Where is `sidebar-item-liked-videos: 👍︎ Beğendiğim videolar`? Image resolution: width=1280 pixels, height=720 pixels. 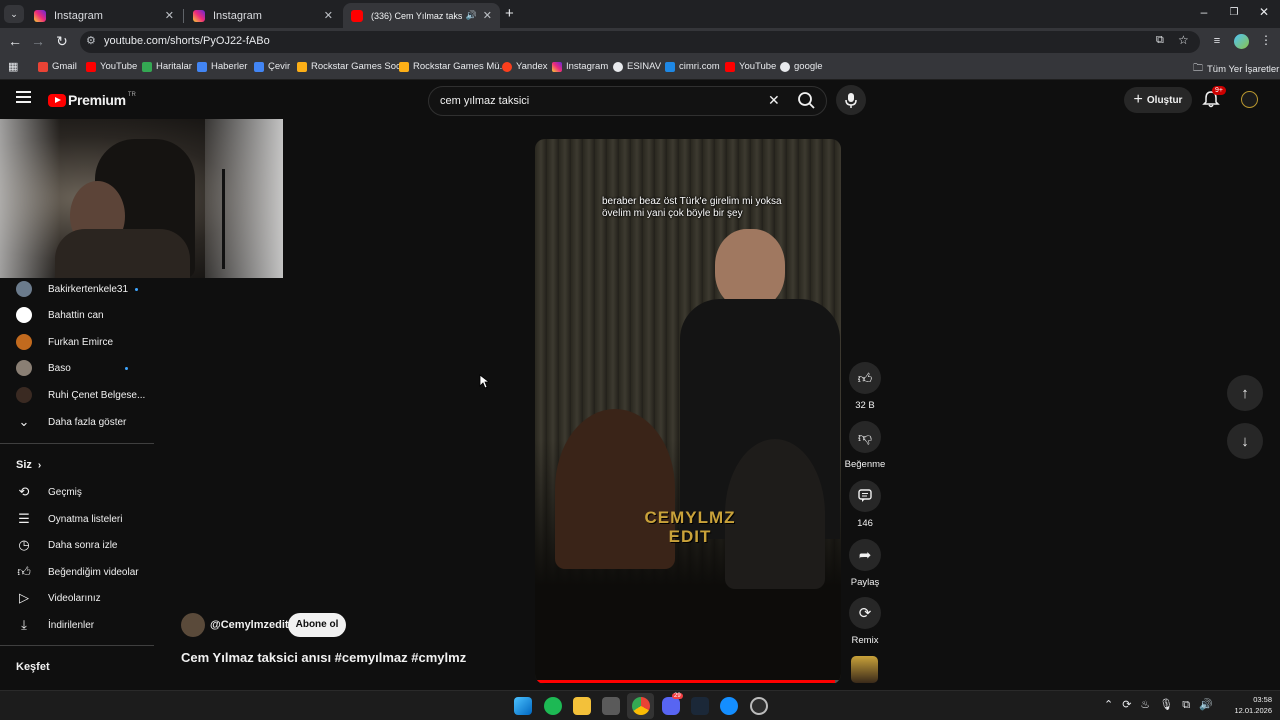
sidebar-item-liked-videos: 👍︎ Beğendiğim videolar is located at coordinates (86, 572).